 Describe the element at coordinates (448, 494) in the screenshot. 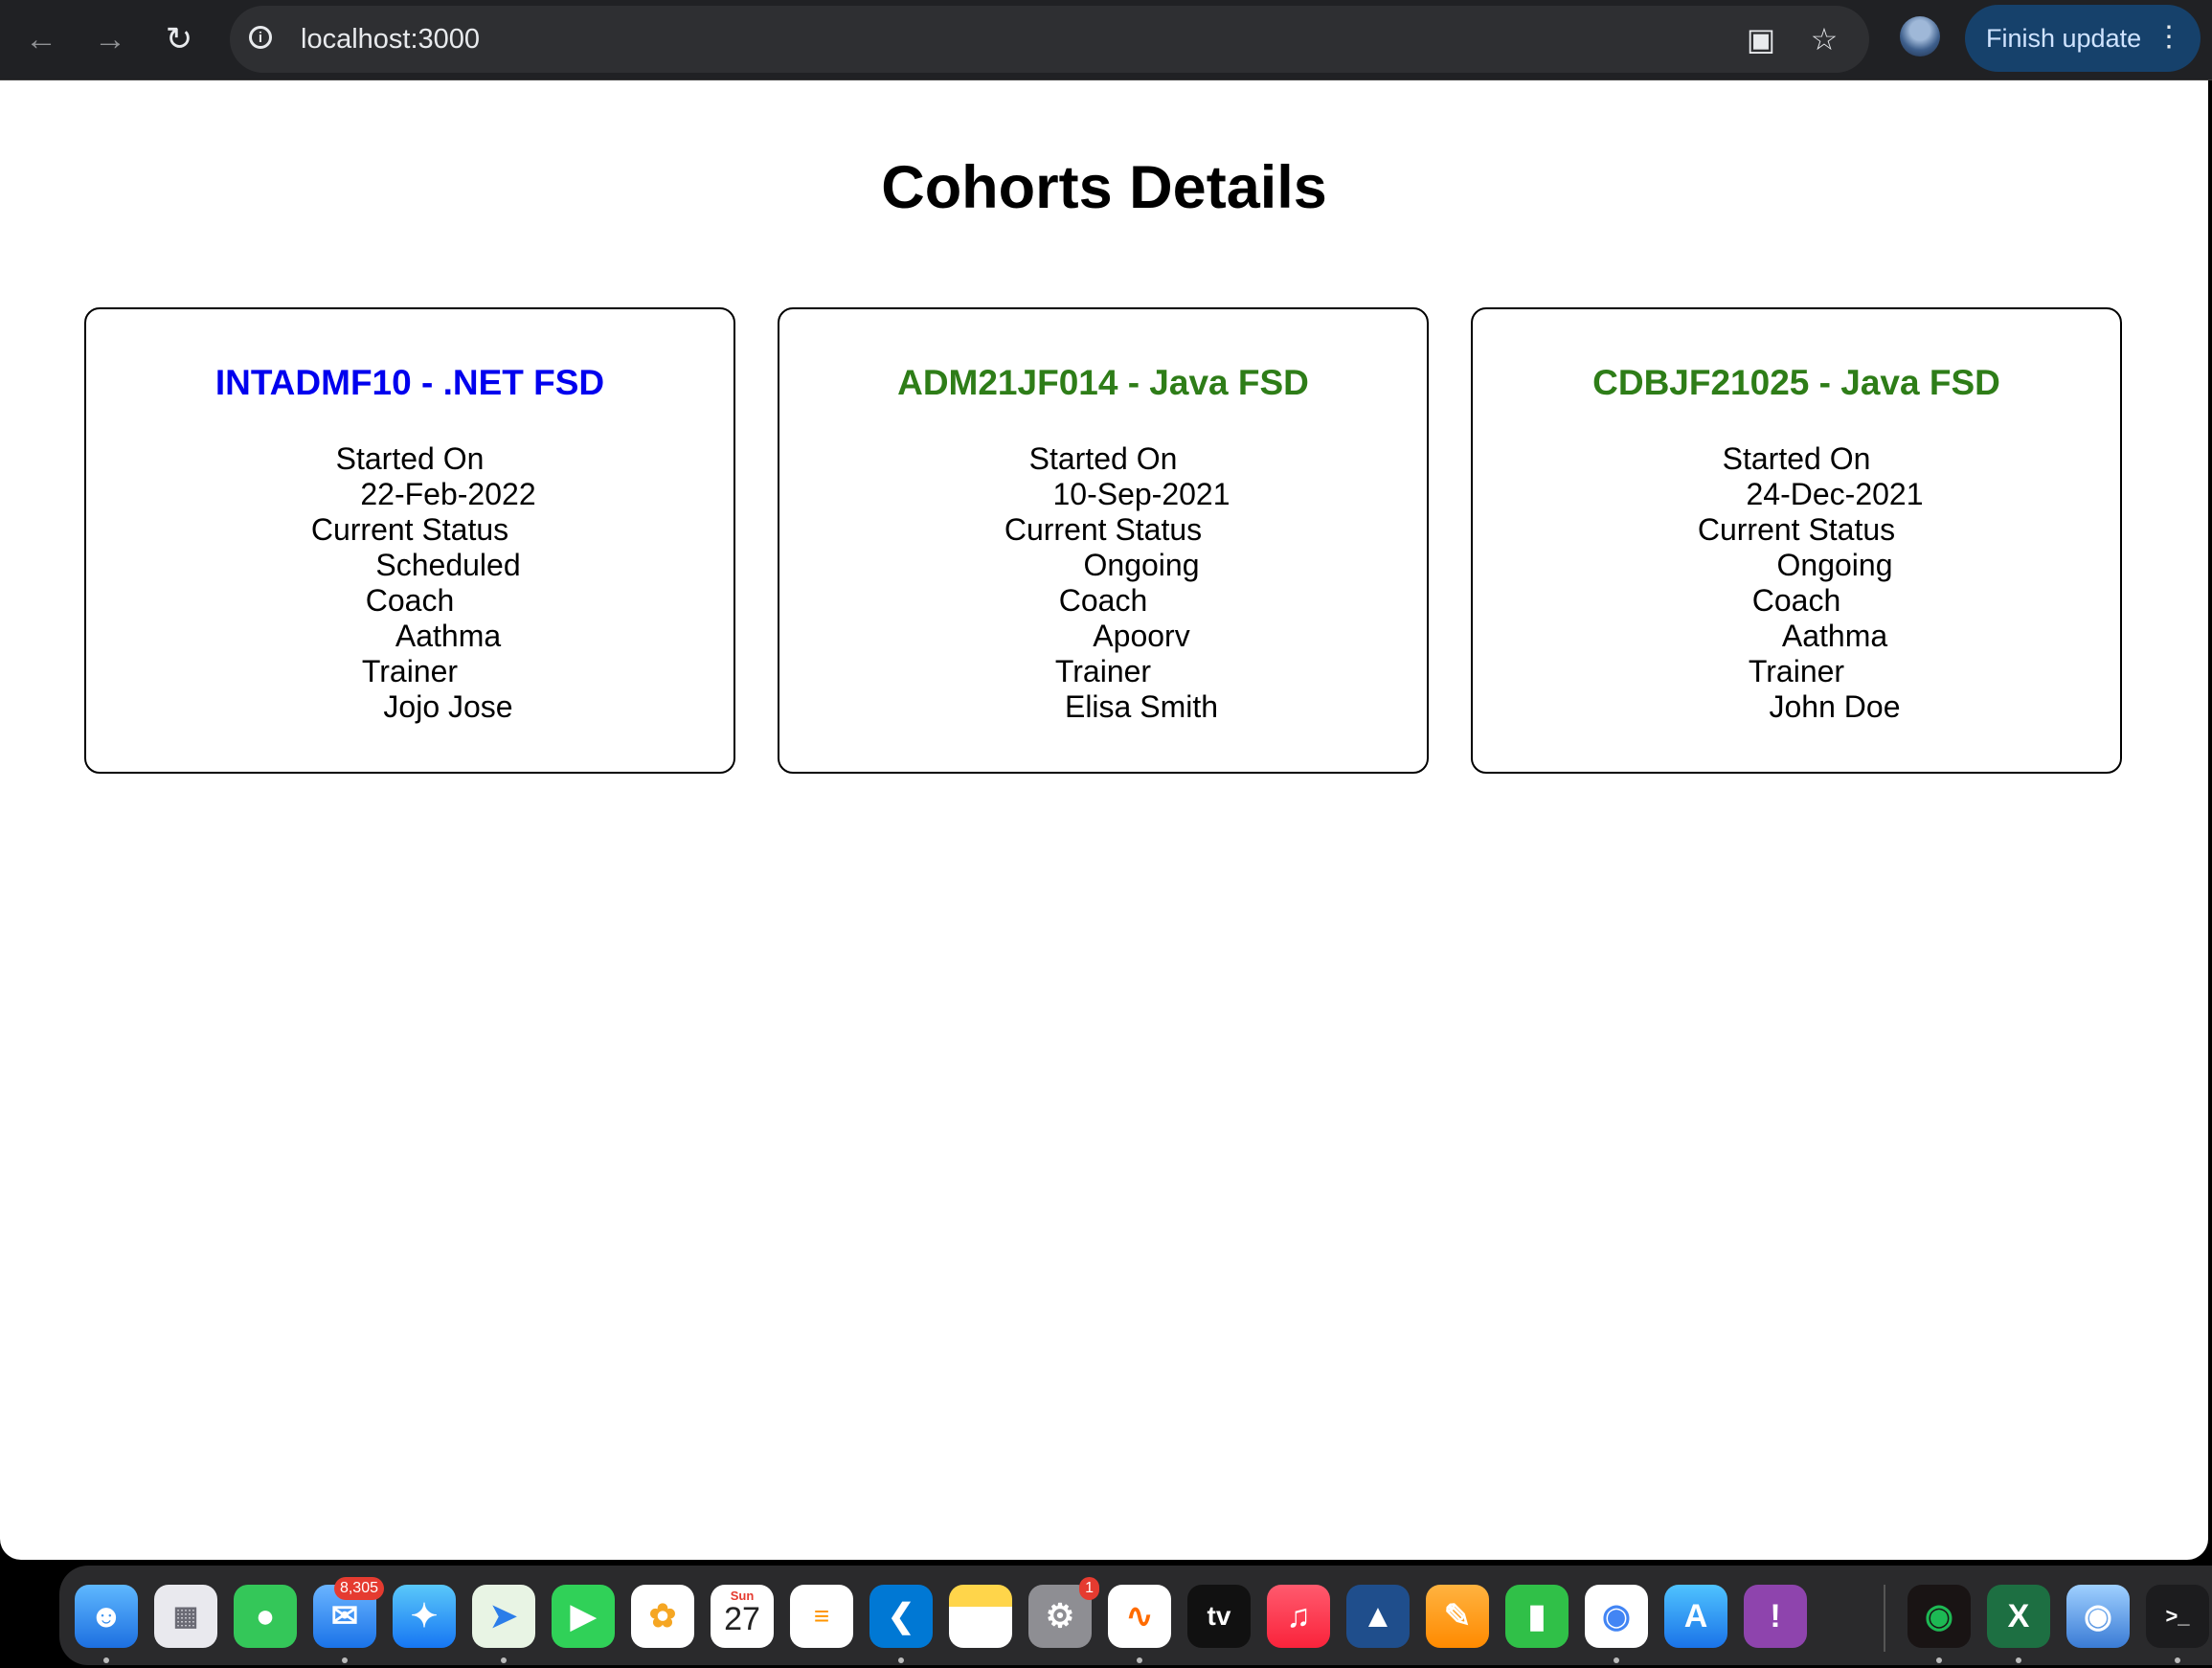

I see `started-on-value: 22-Feb-2022` at that location.